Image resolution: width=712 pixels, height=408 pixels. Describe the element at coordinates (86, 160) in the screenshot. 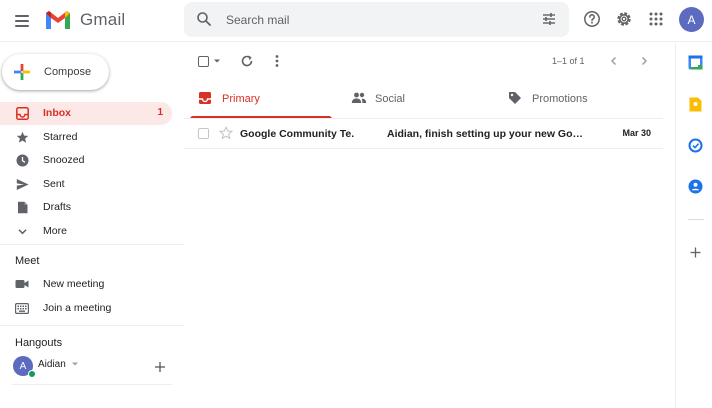

I see `sidebar-item-snoozed: Snoozed` at that location.